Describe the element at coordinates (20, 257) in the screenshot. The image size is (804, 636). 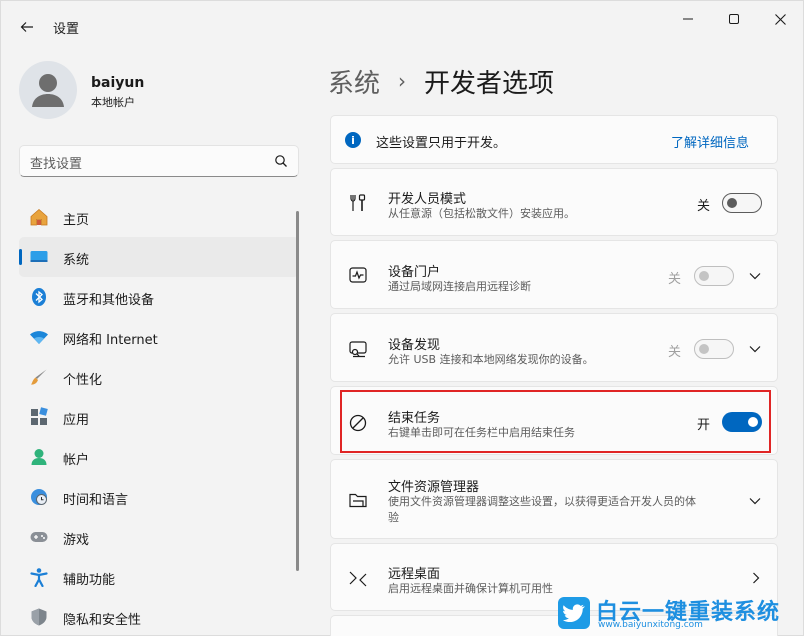
I see `active-indicator` at that location.